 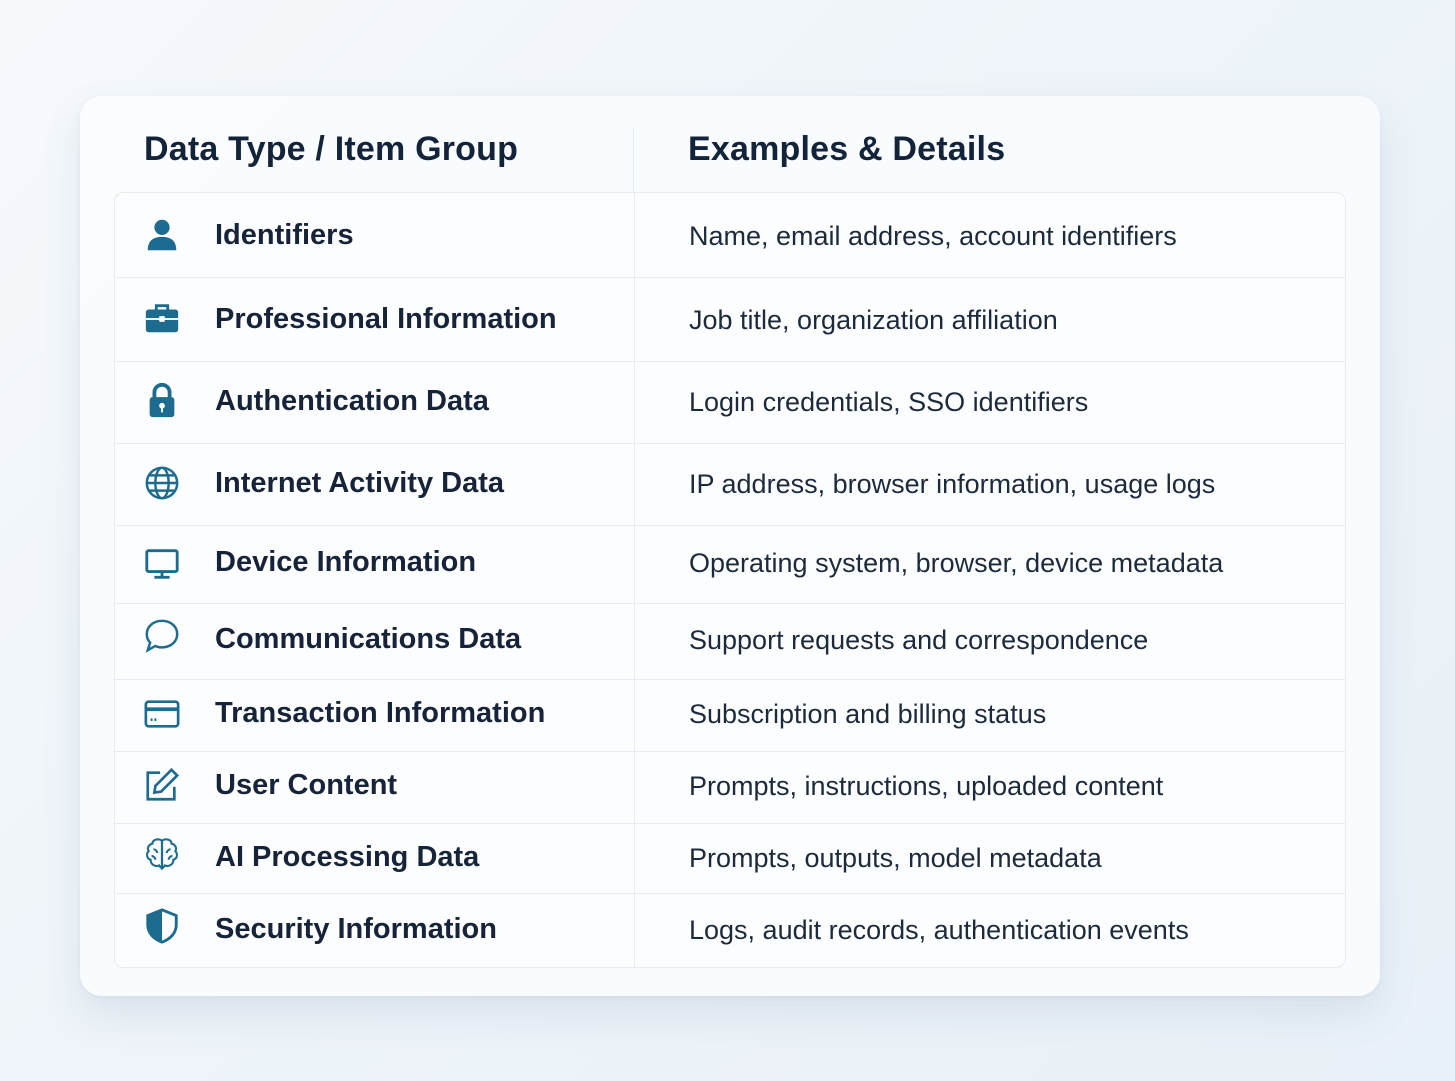 I want to click on row-detail: Job title, organization affiliation, so click(x=873, y=320).